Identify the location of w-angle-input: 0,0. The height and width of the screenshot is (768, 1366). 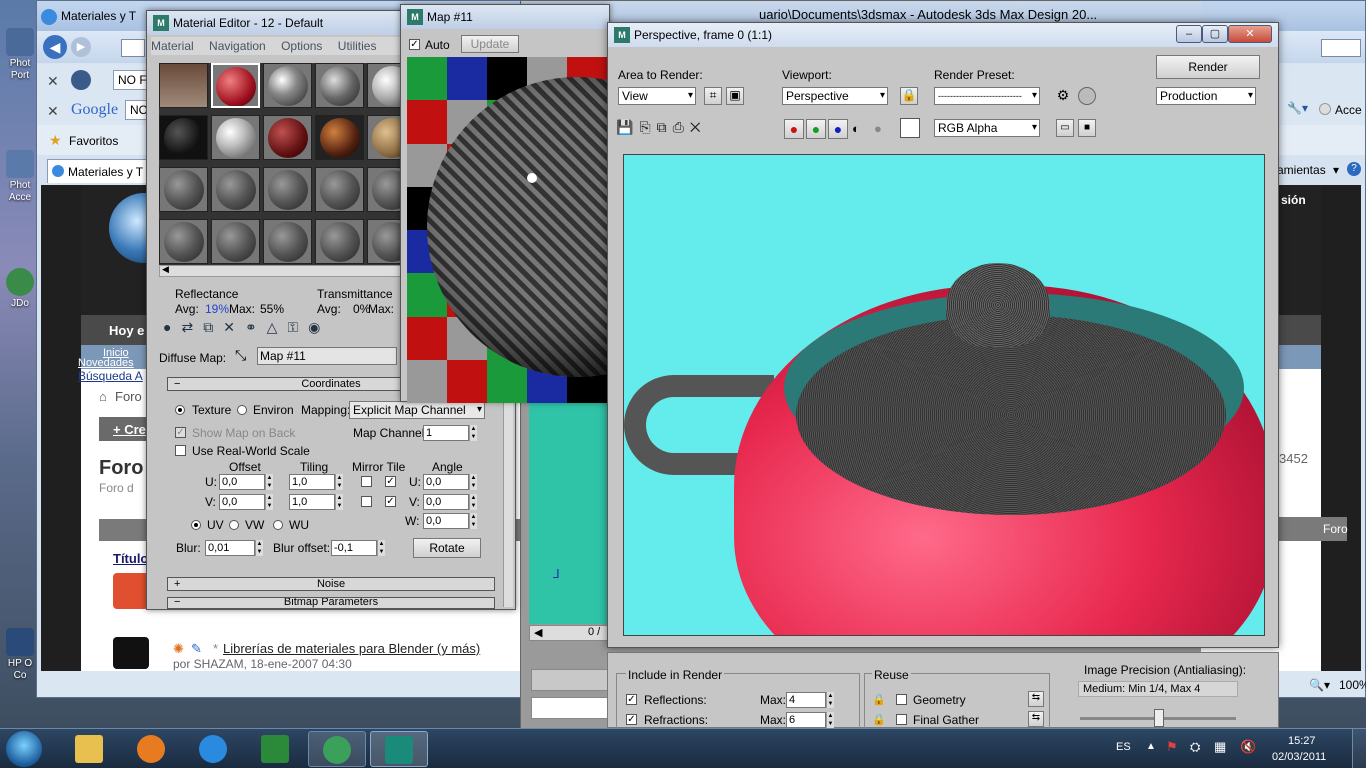
(446, 521).